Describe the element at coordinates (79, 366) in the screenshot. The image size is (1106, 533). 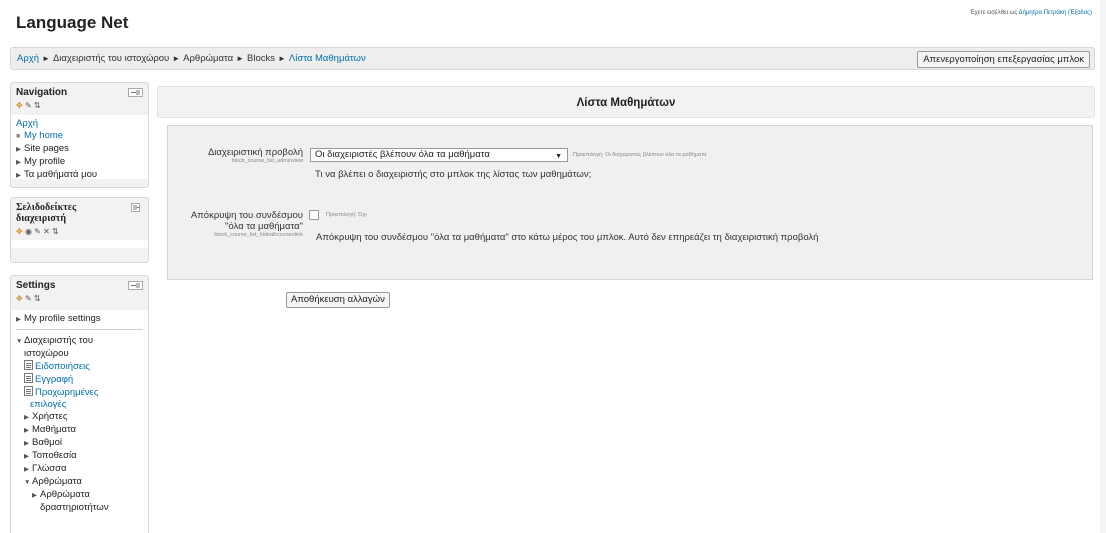
I see `settings-item-notifications: Ειδοποιήσεις` at that location.